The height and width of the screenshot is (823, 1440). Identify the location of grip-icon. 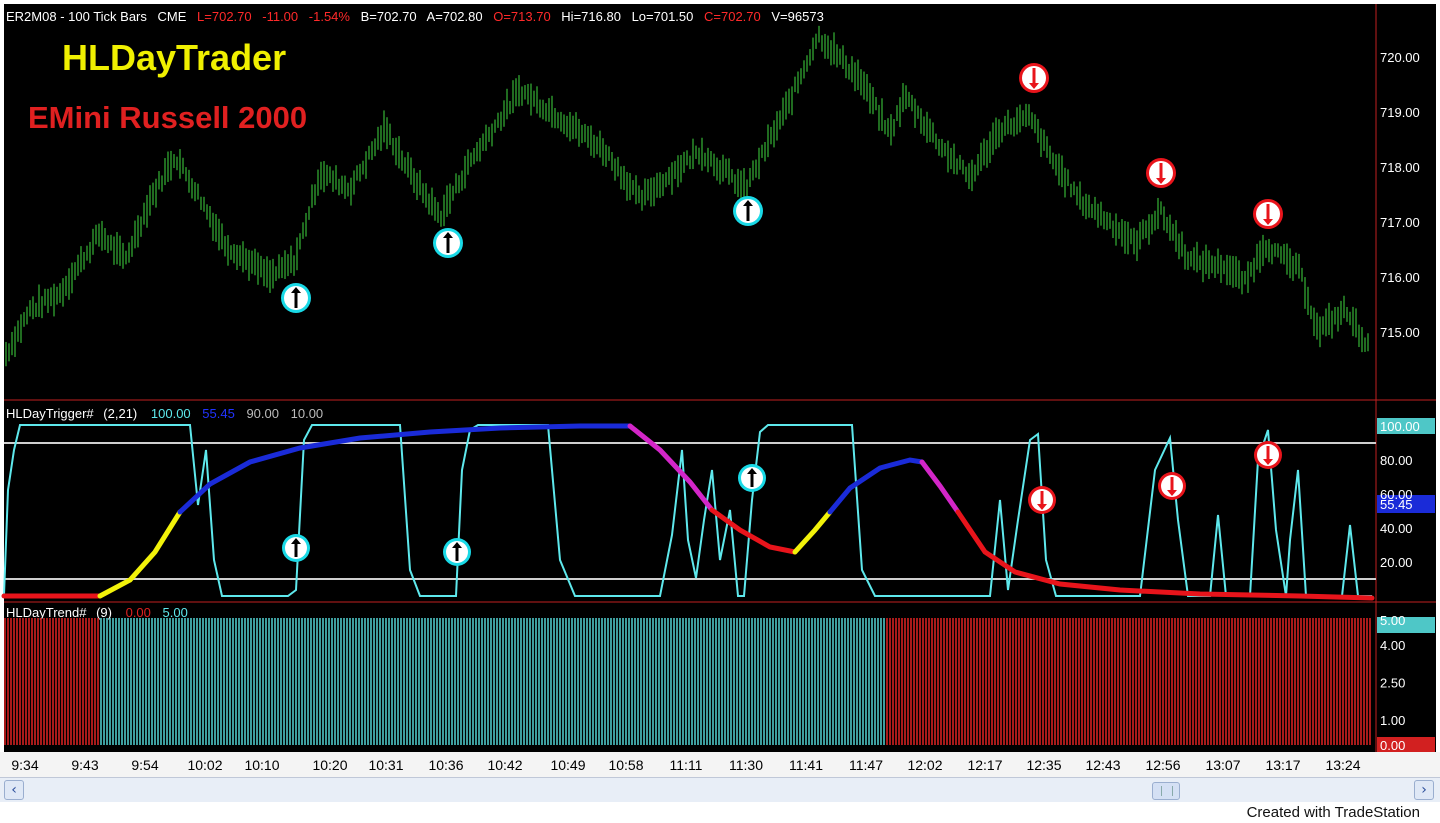
(1167, 791).